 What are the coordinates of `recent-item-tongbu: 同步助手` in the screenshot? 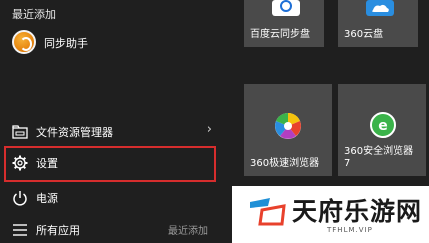 It's located at (113, 44).